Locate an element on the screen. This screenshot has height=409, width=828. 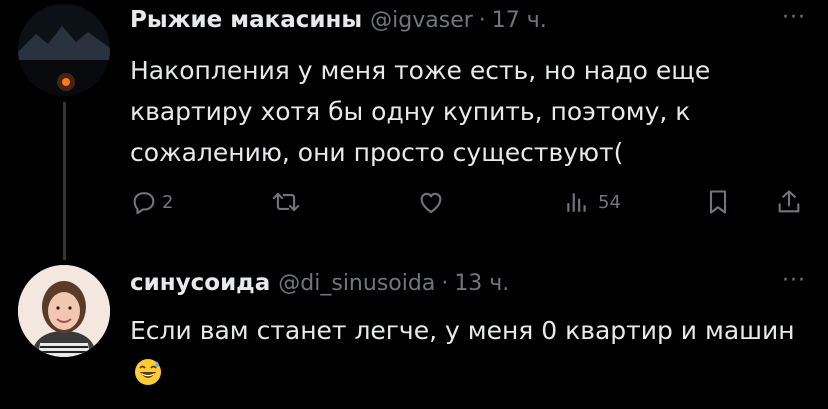
view-count: 54 is located at coordinates (609, 202).